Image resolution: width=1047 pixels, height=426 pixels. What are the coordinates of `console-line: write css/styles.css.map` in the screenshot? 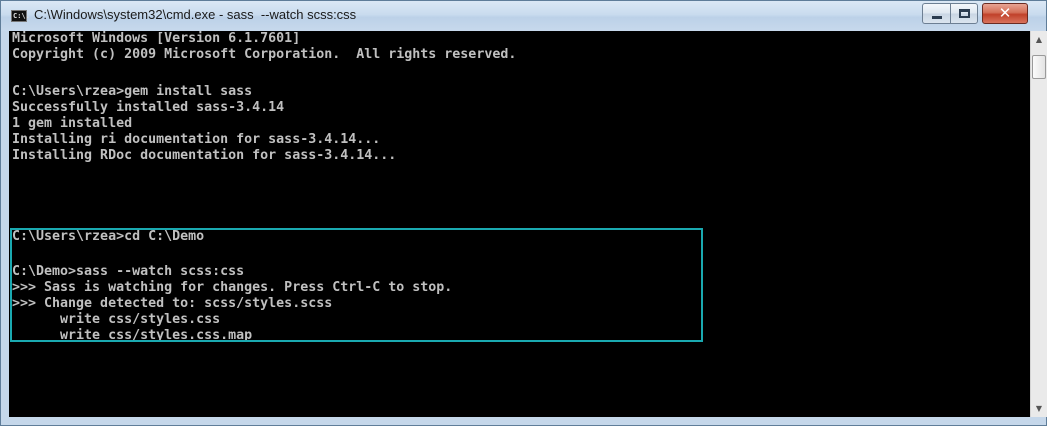 It's located at (132, 335).